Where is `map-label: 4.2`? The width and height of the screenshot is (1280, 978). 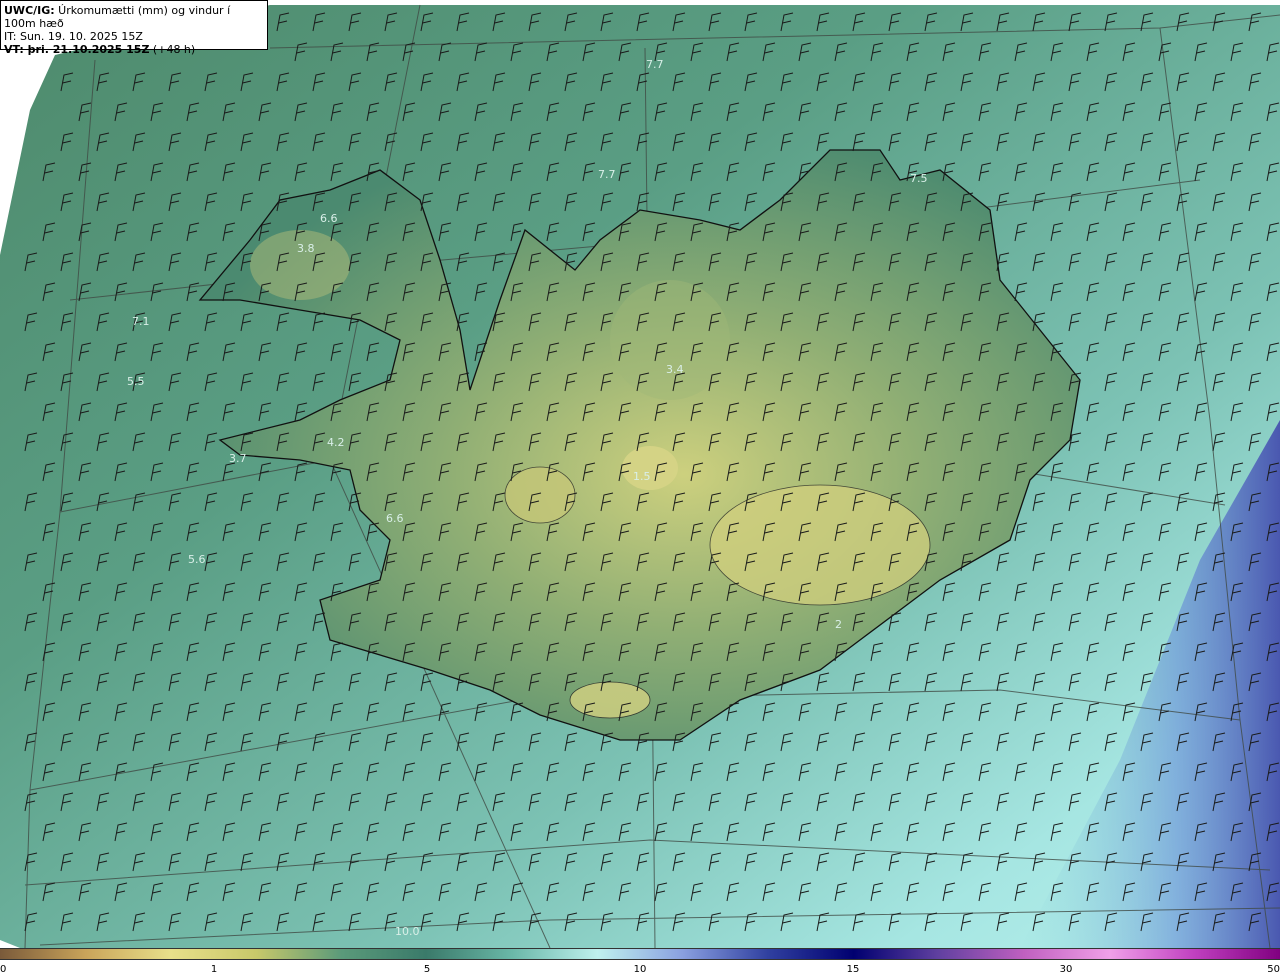
map-label: 4.2 is located at coordinates (336, 442).